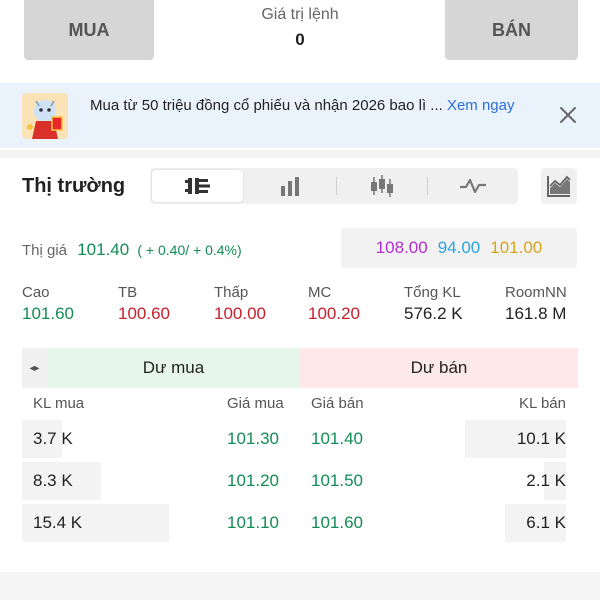 Image resolution: width=600 pixels, height=600 pixels. I want to click on order-book-icon, so click(197, 186).